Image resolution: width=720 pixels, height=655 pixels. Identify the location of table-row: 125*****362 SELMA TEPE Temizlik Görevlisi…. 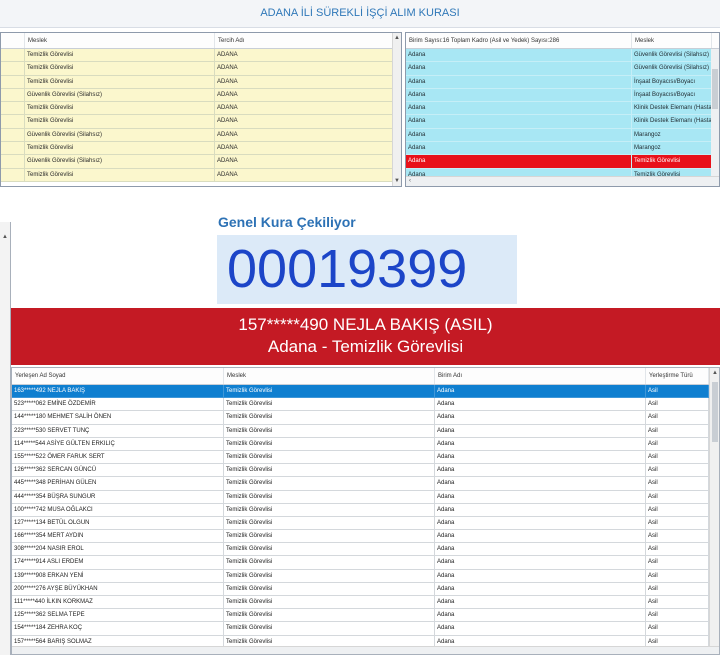
(365, 616).